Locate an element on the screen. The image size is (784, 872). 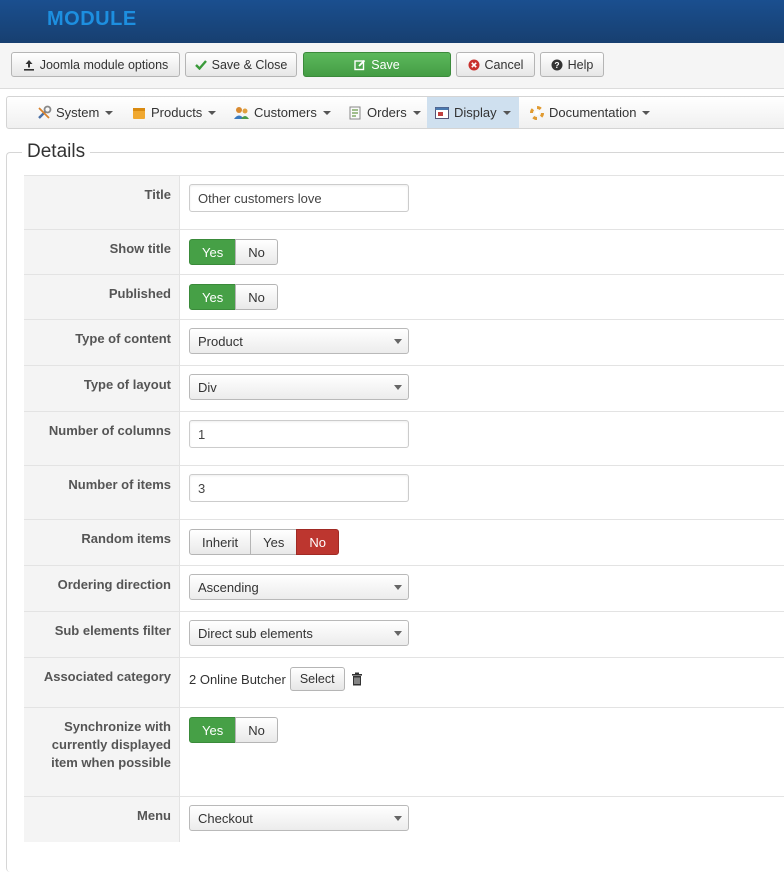
ordering-direction-value: Ascending is located at coordinates (228, 587).